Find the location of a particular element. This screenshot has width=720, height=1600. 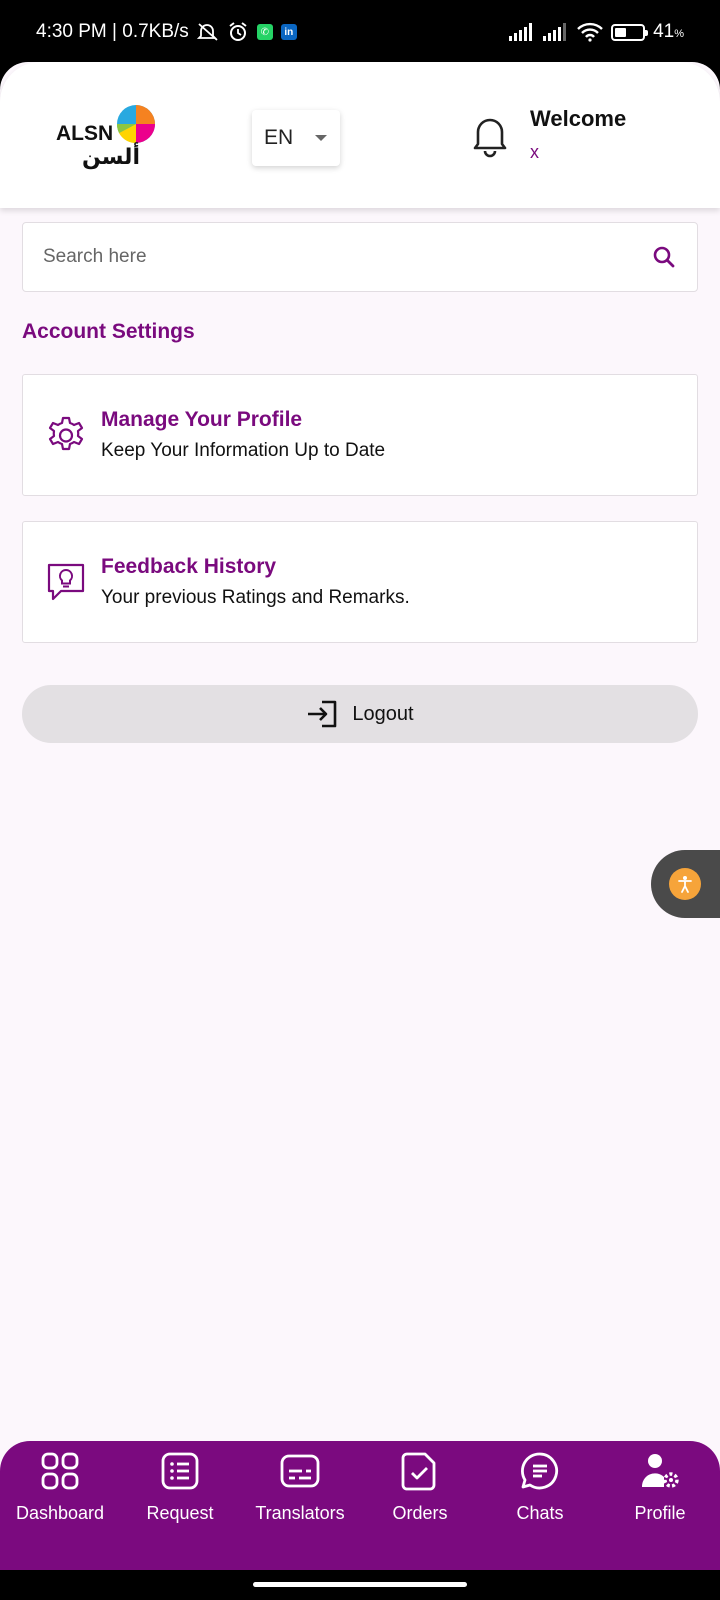

grid-icon is located at coordinates (60, 1471).